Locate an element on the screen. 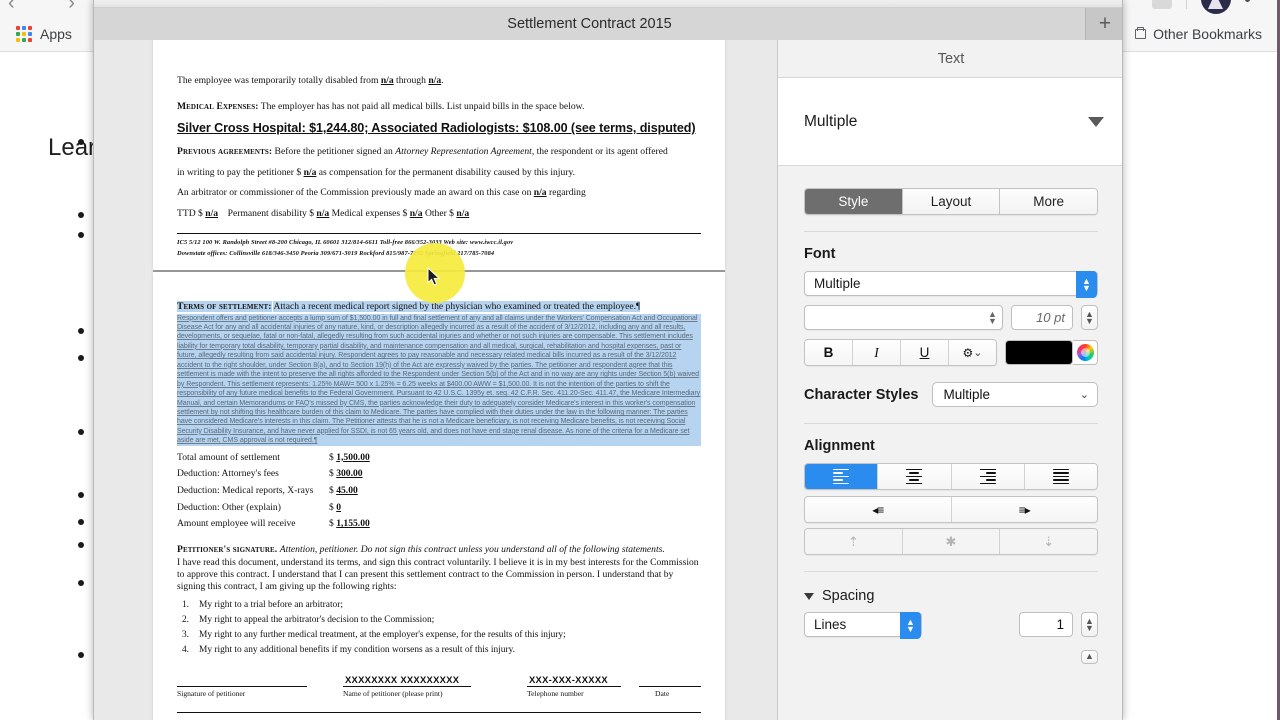 This screenshot has height=720, width=1280. decrease-indent-button: ◂≡ is located at coordinates (878, 509).